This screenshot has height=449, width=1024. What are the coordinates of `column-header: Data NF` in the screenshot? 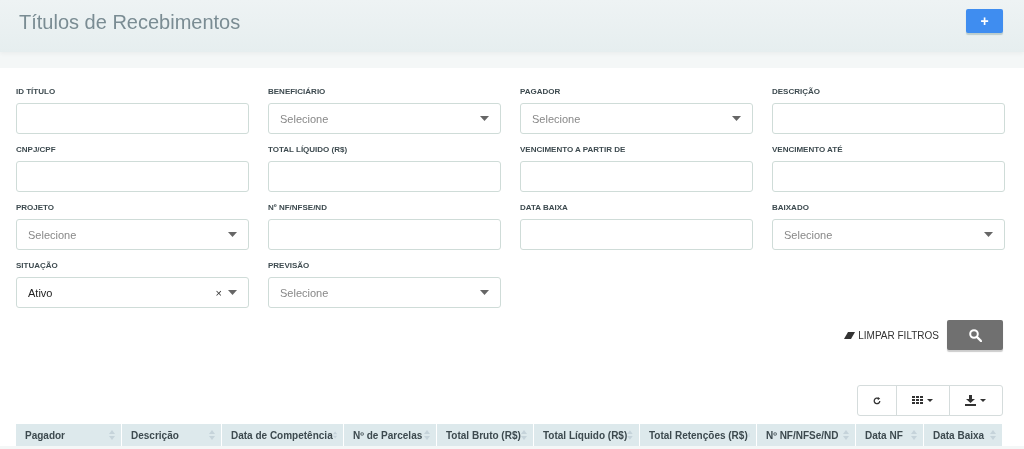 It's located at (890, 435).